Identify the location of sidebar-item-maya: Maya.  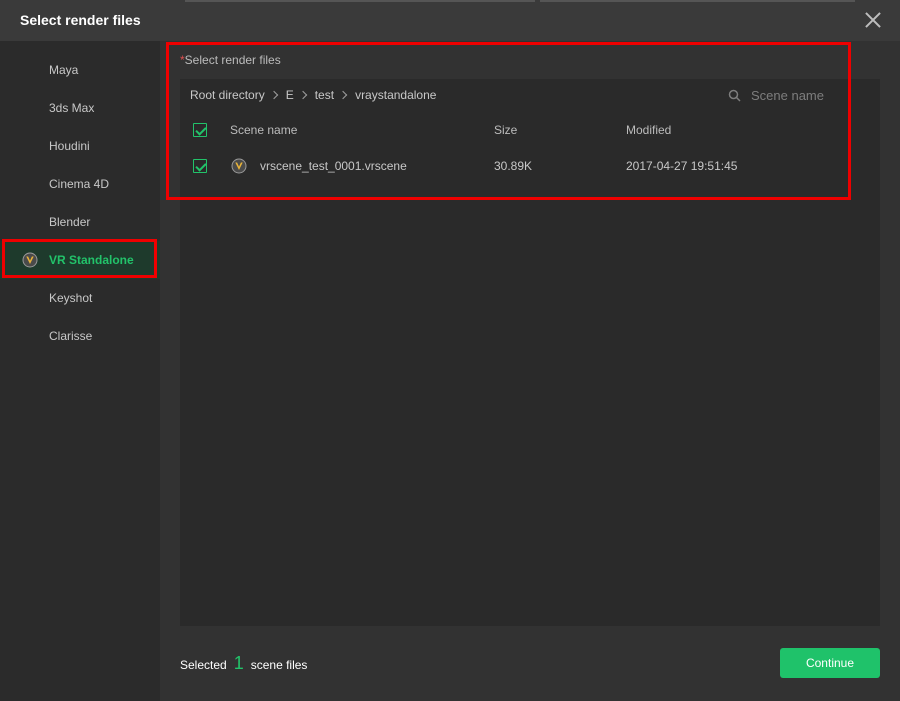
(80, 70).